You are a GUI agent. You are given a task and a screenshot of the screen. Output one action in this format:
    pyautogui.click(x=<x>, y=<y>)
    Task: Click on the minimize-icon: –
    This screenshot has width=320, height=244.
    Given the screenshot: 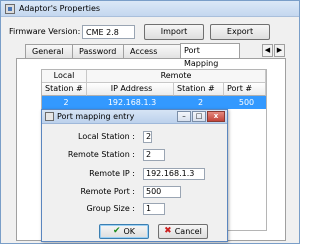 What is the action you would take?
    pyautogui.click(x=184, y=116)
    